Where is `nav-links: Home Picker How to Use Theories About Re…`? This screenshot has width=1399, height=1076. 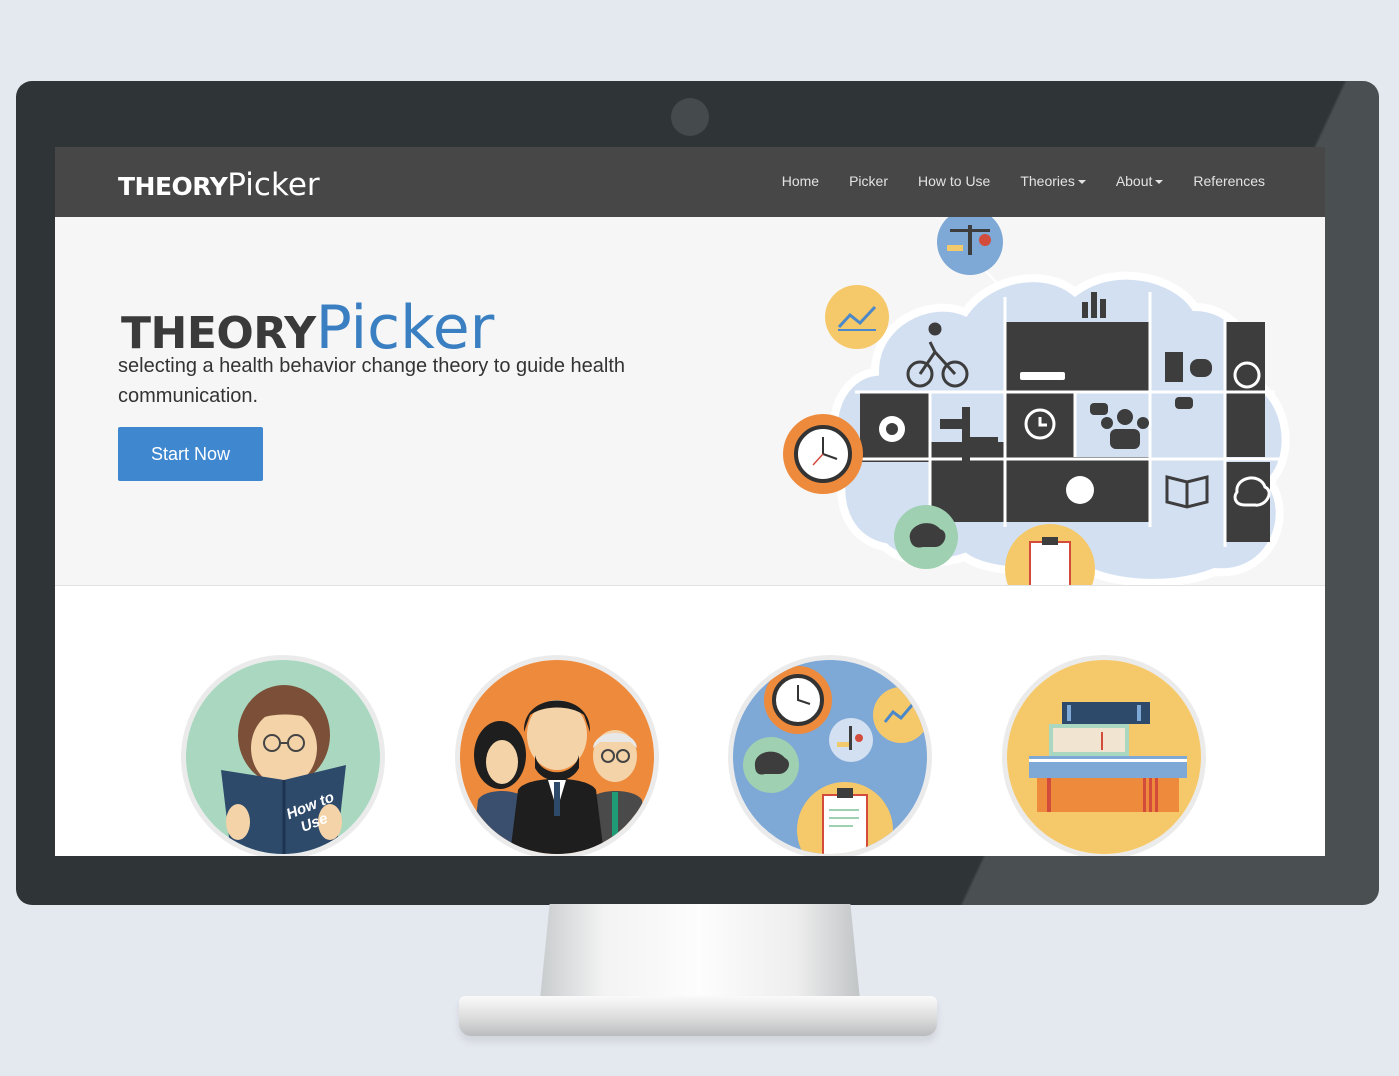 nav-links: Home Picker How to Use Theories About Re… is located at coordinates (1023, 181).